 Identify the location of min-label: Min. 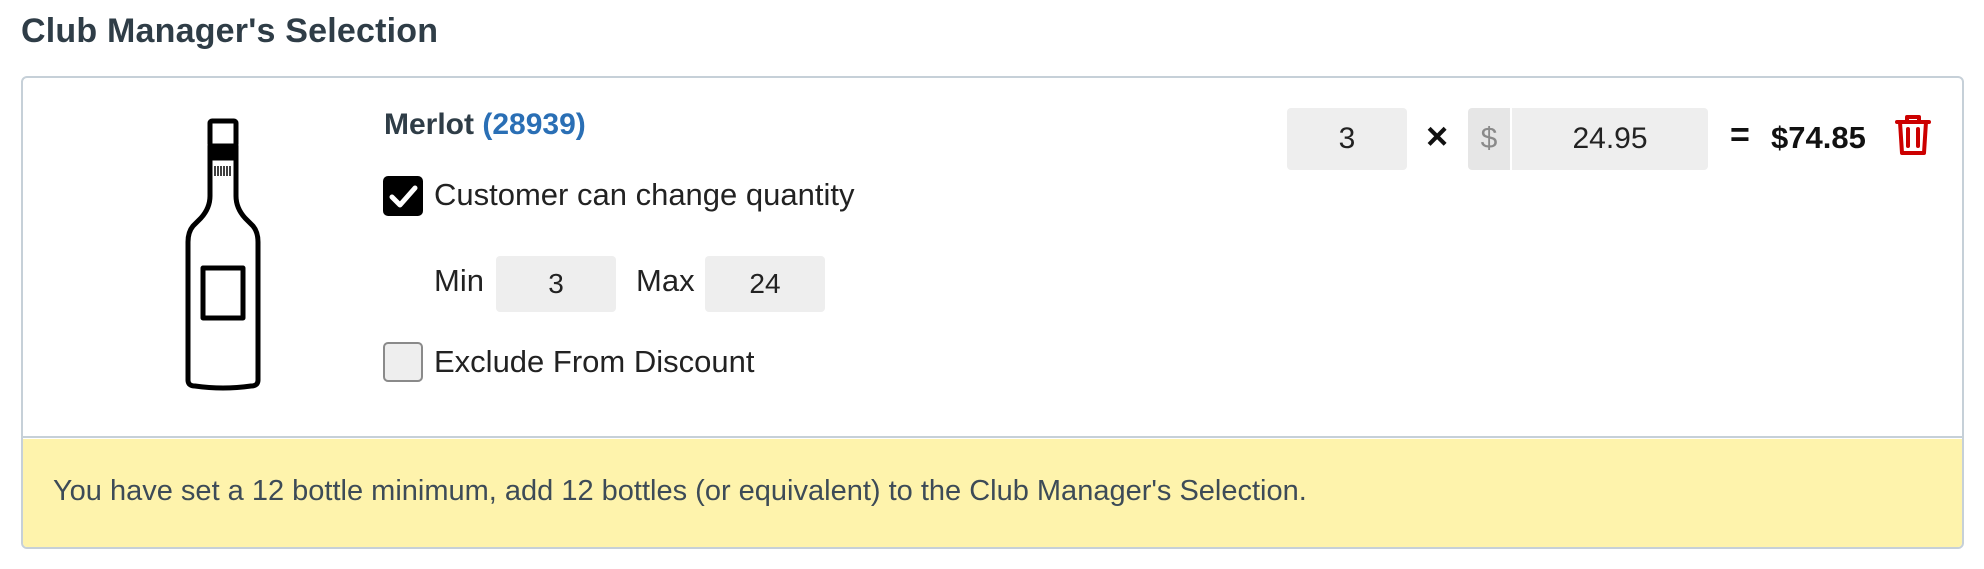
(459, 280).